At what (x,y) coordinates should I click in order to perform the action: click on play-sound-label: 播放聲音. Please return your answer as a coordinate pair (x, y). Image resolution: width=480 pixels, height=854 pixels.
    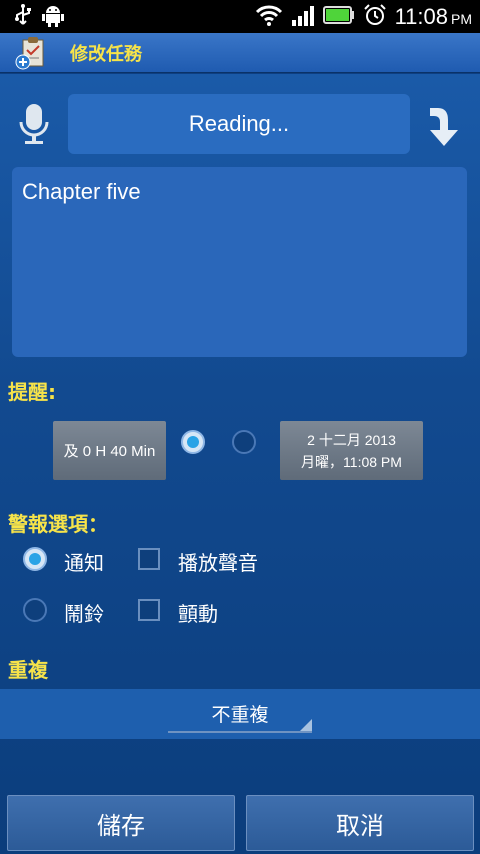
    Looking at the image, I should click on (218, 563).